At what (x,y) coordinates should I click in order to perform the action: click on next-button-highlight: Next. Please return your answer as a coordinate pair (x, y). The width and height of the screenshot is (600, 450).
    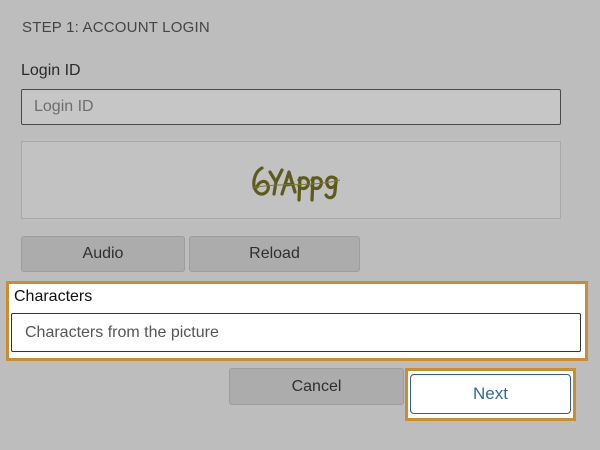
    Looking at the image, I should click on (490, 394).